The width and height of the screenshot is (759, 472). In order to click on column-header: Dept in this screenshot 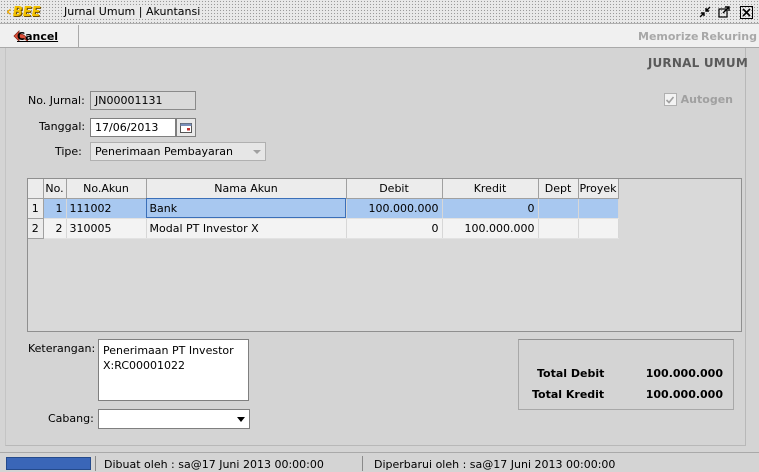, I will do `click(558, 189)`.